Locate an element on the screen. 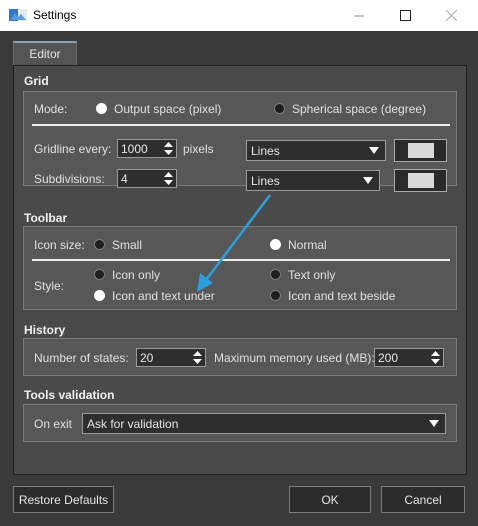 The width and height of the screenshot is (478, 526). style-icon-only-radio is located at coordinates (99, 274).